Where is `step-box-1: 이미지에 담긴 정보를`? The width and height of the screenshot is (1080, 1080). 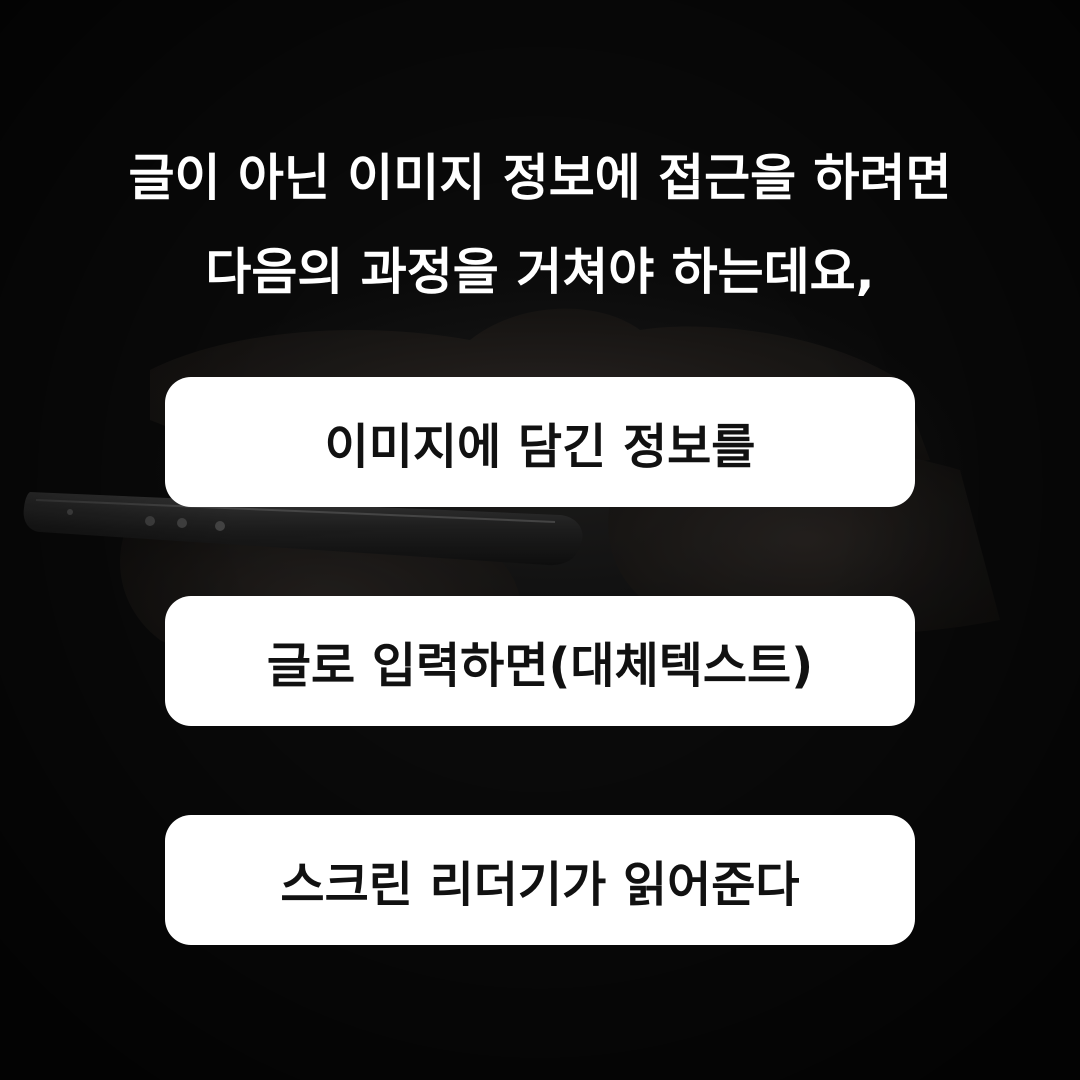 step-box-1: 이미지에 담긴 정보를 is located at coordinates (540, 442).